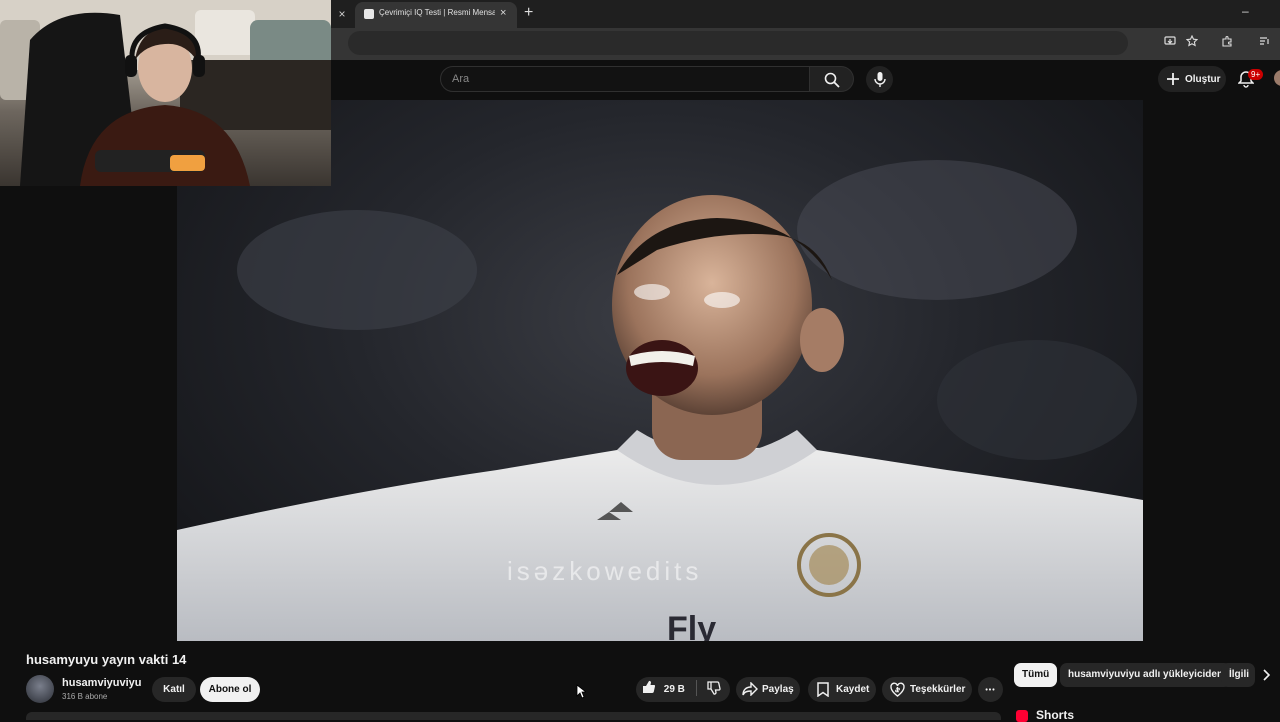 The width and height of the screenshot is (1280, 722). I want to click on chips-next-chevron-icon, so click(1266, 676).